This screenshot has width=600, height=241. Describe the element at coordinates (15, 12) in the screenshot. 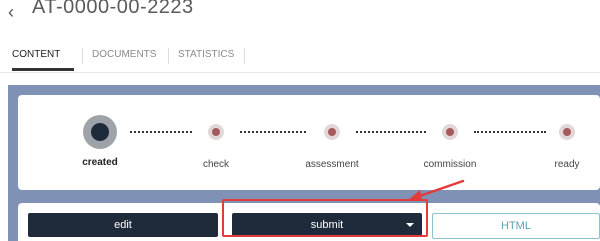

I see `back-arrow-icon: ‹` at that location.